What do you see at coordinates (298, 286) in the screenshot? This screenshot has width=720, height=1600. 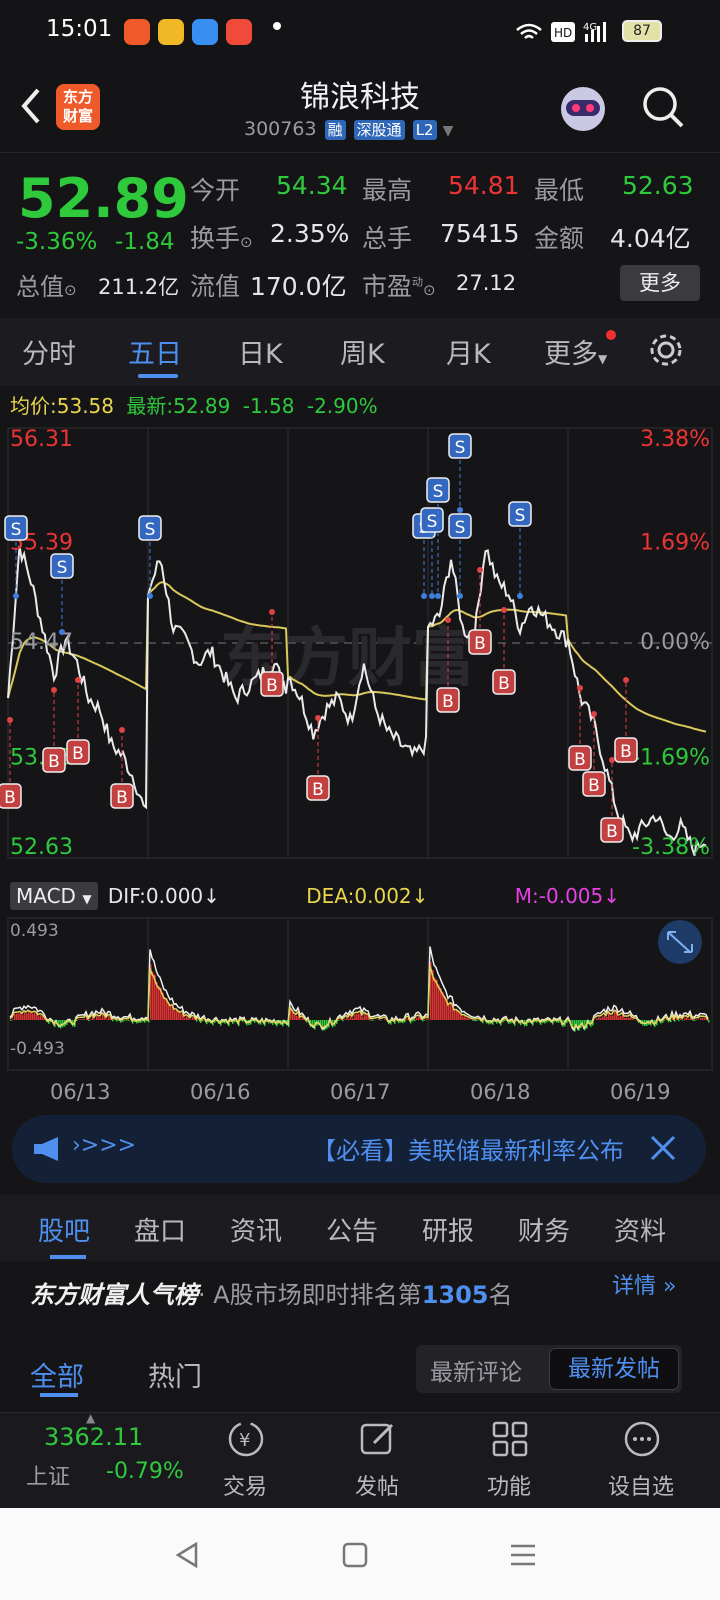 I see `float-value: 170.0亿` at bounding box center [298, 286].